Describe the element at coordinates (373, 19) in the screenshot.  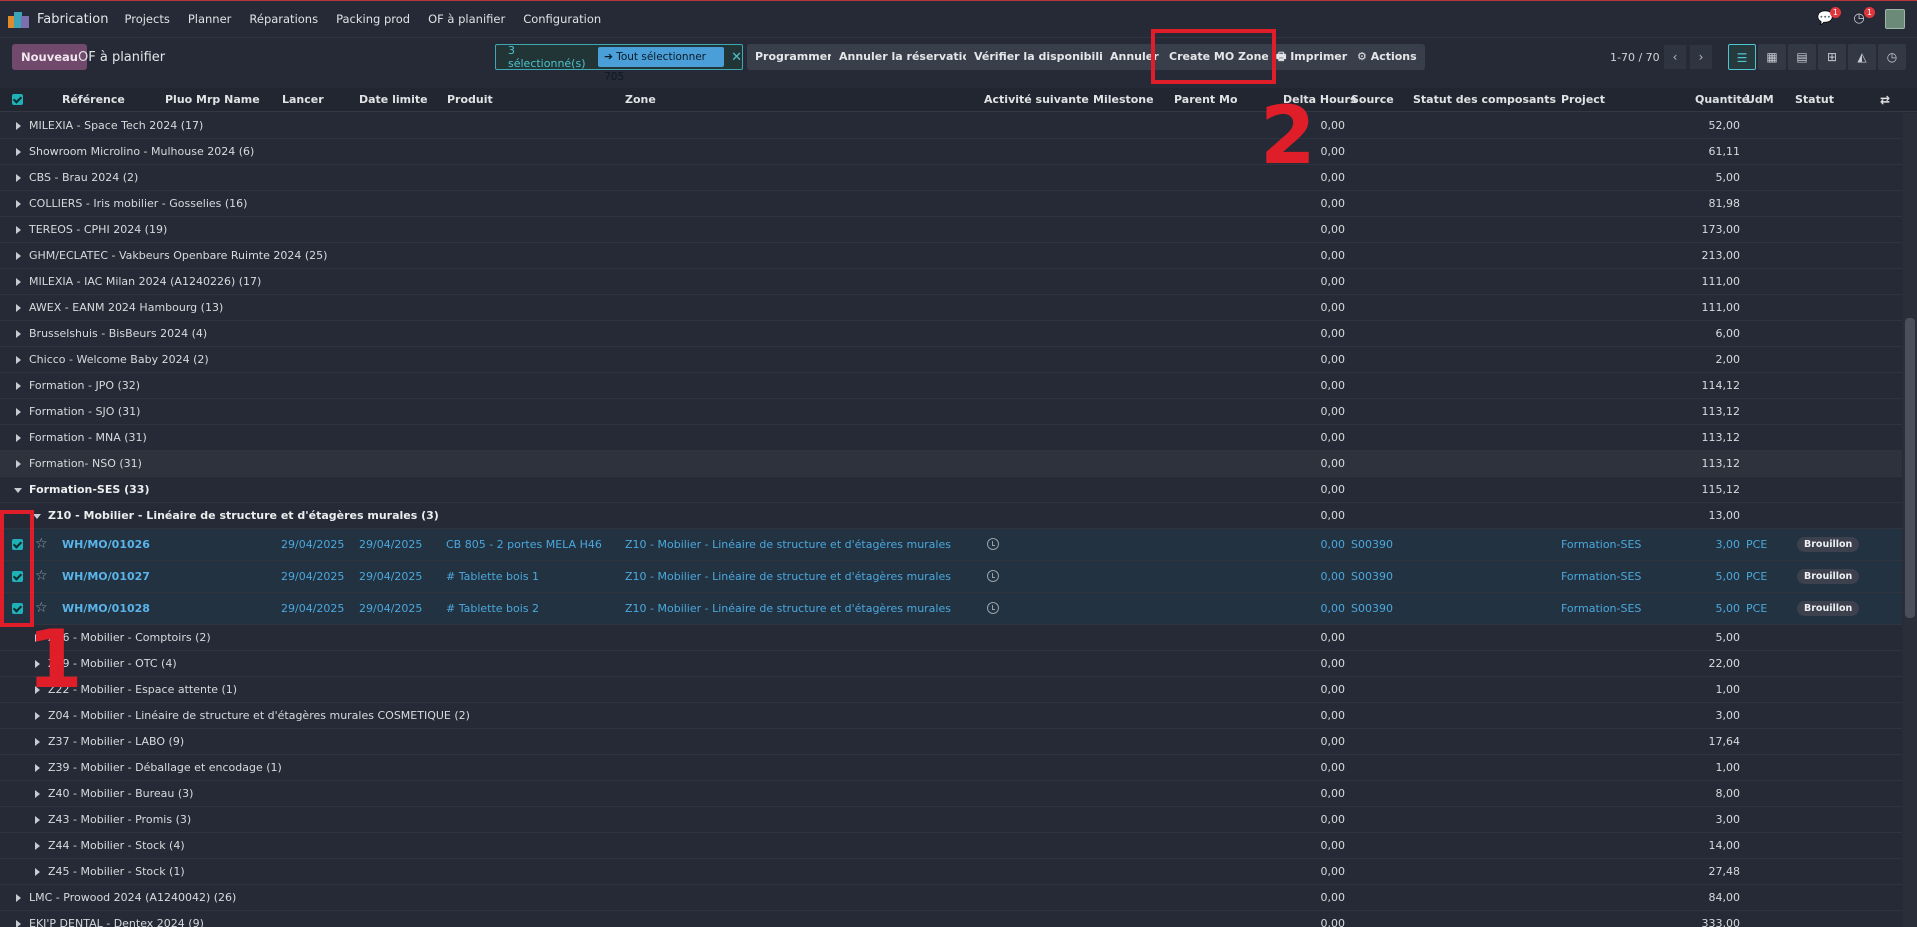
I see `menu-packing-prod: Packing prod` at that location.